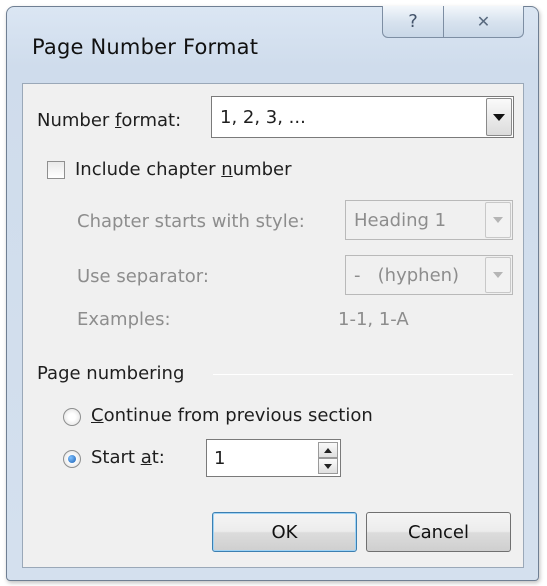  I want to click on chapter-style-dropdown-button, so click(498, 220).